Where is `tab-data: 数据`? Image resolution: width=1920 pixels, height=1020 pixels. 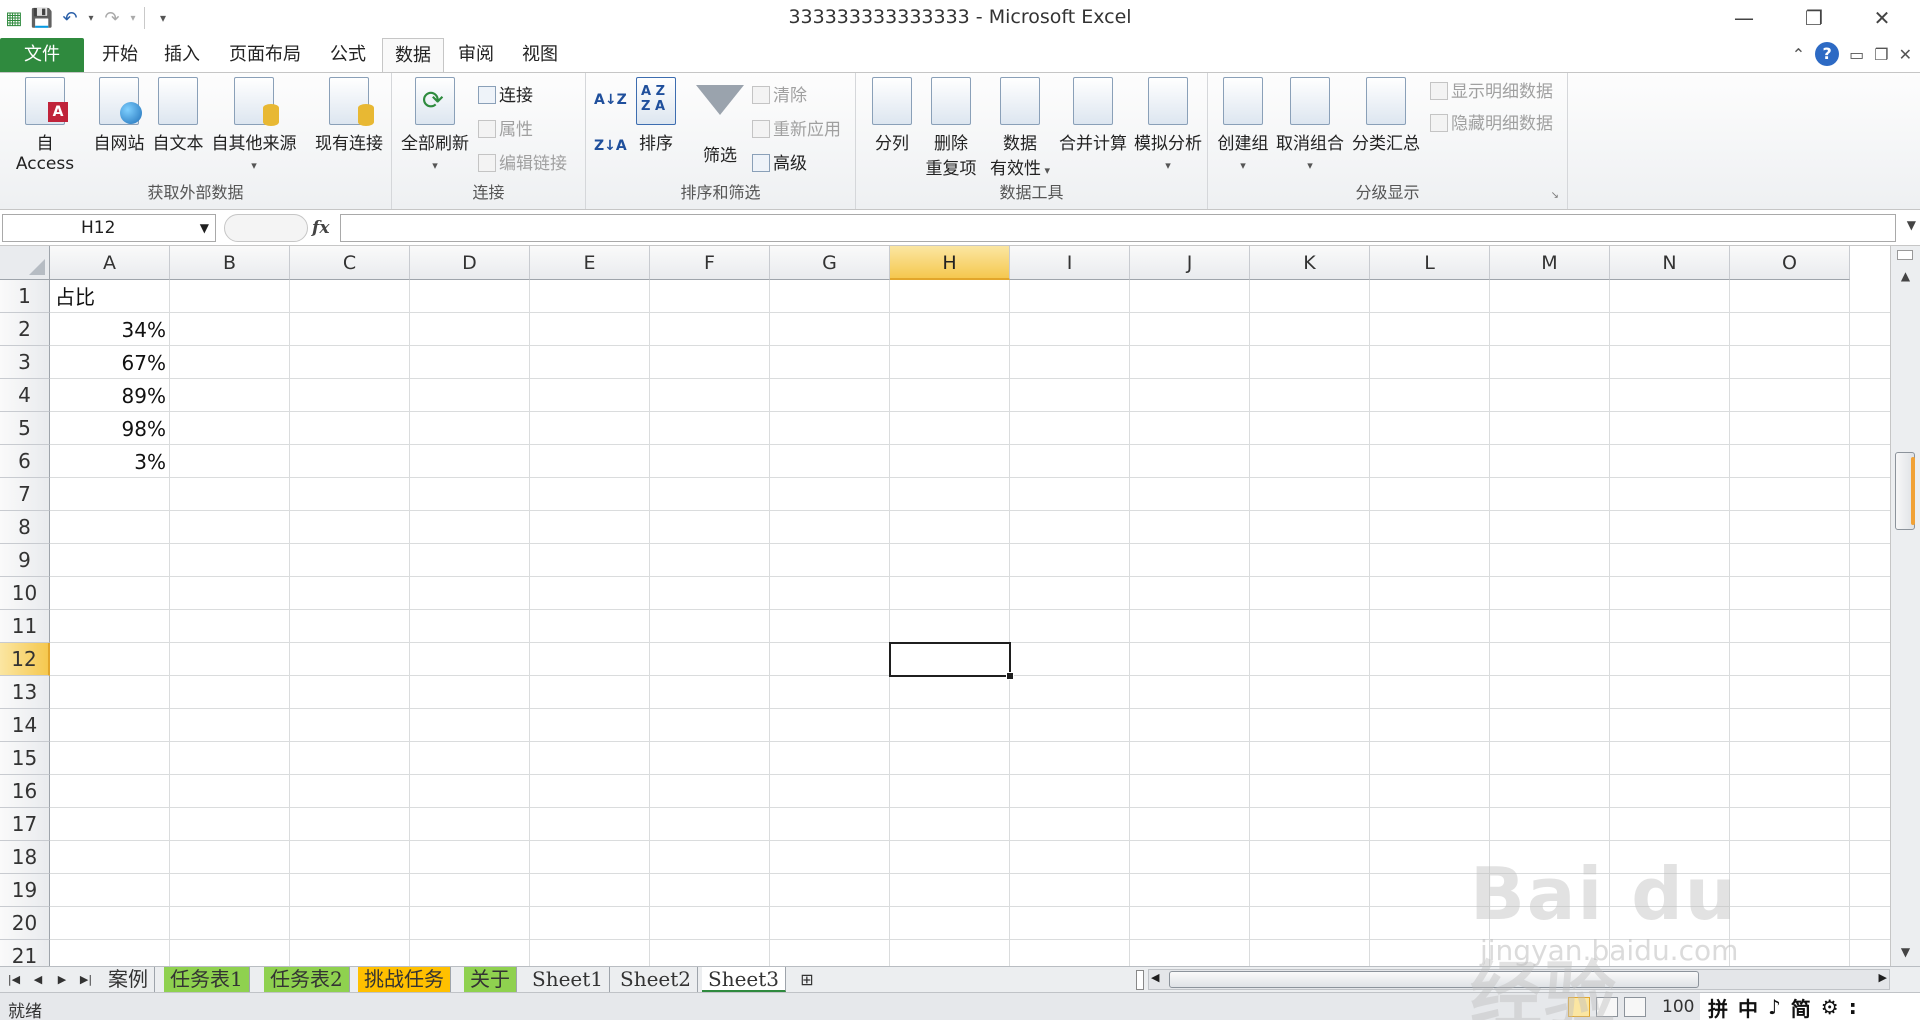
tab-data: 数据 is located at coordinates (413, 55).